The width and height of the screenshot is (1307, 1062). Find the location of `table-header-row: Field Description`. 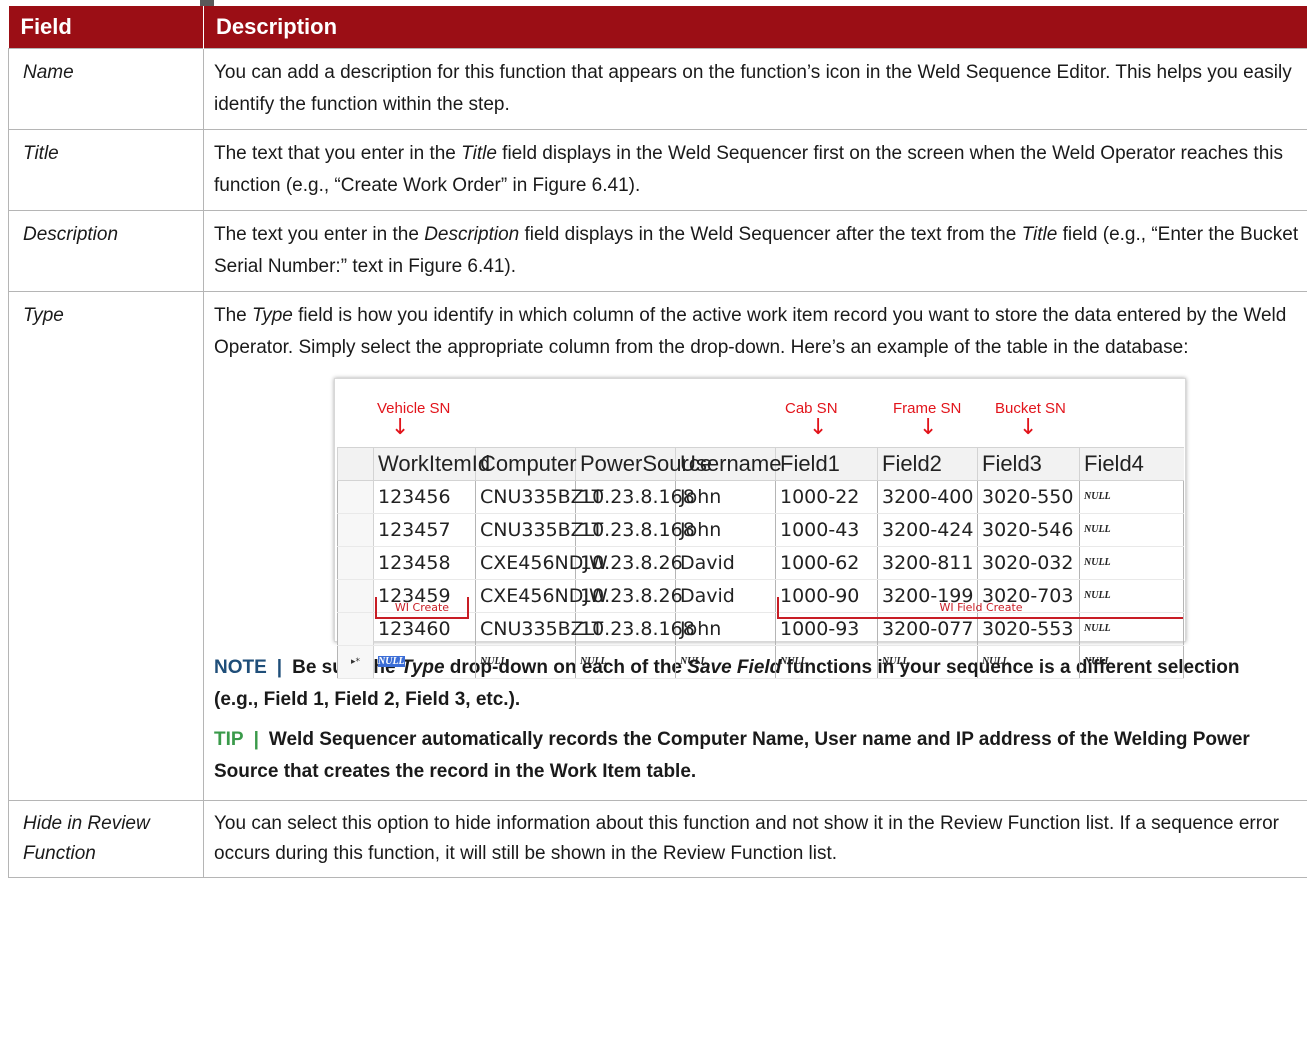

table-header-row: Field Description is located at coordinates (657, 27).